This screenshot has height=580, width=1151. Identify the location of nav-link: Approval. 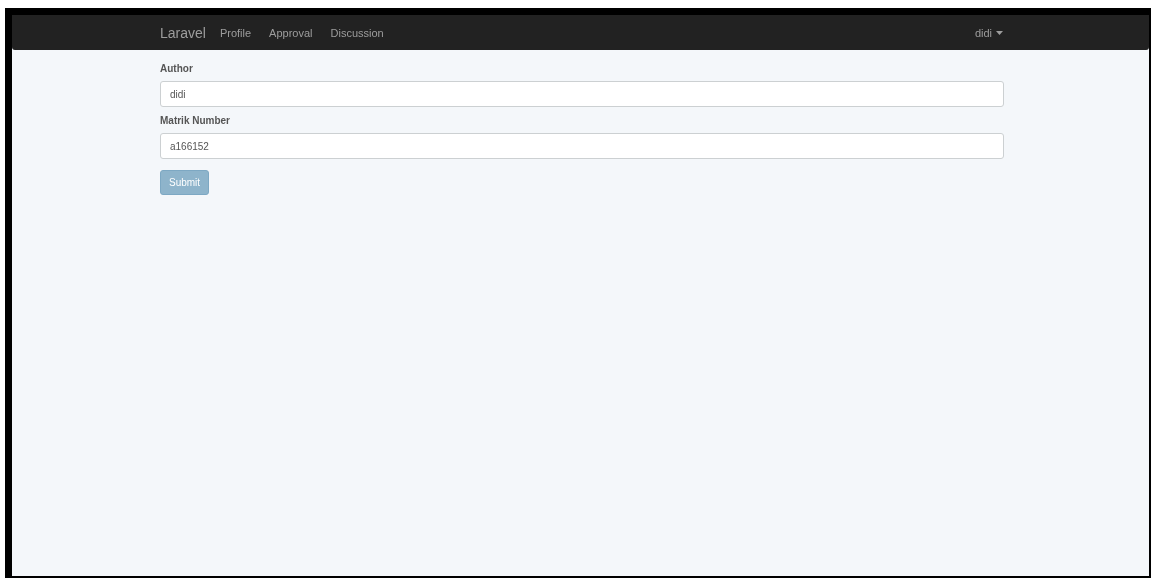
(291, 32).